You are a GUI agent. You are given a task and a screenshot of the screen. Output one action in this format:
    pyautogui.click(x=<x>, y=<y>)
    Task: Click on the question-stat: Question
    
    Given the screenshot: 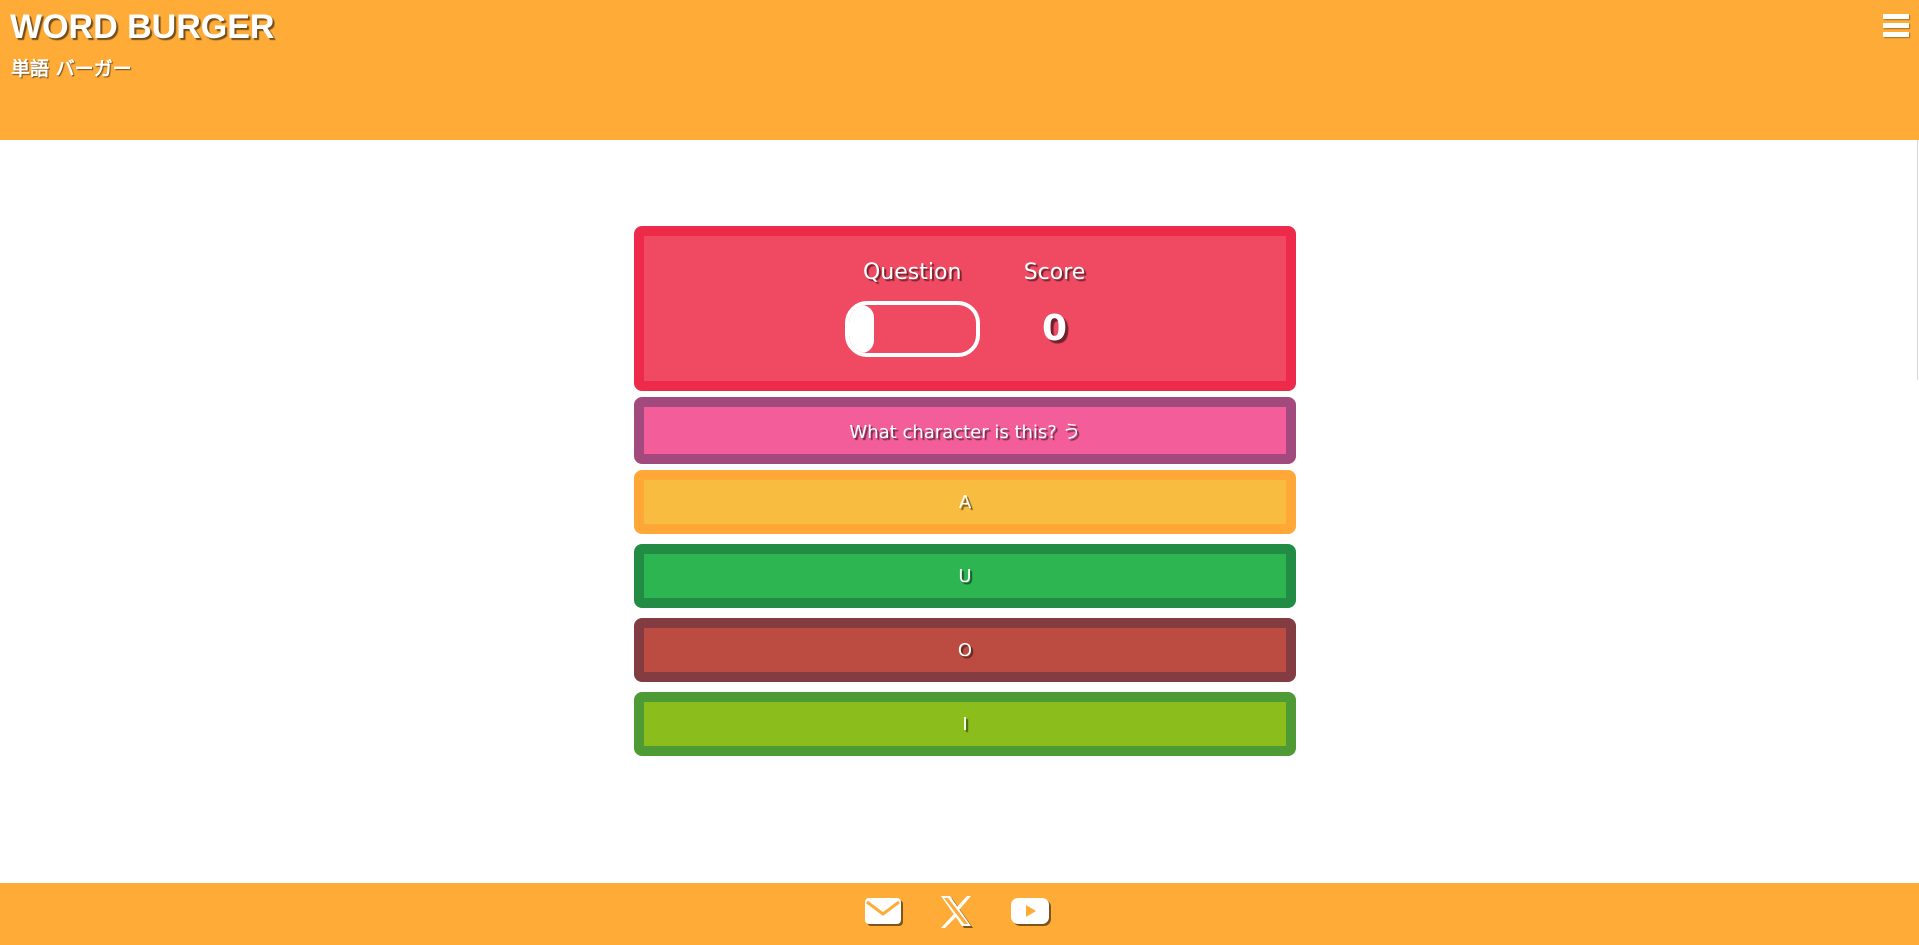 What is the action you would take?
    pyautogui.click(x=912, y=308)
    